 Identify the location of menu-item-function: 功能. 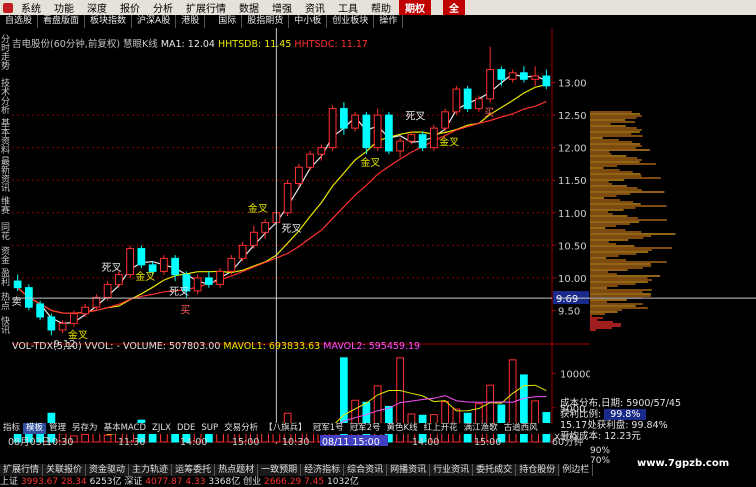
(65, 7).